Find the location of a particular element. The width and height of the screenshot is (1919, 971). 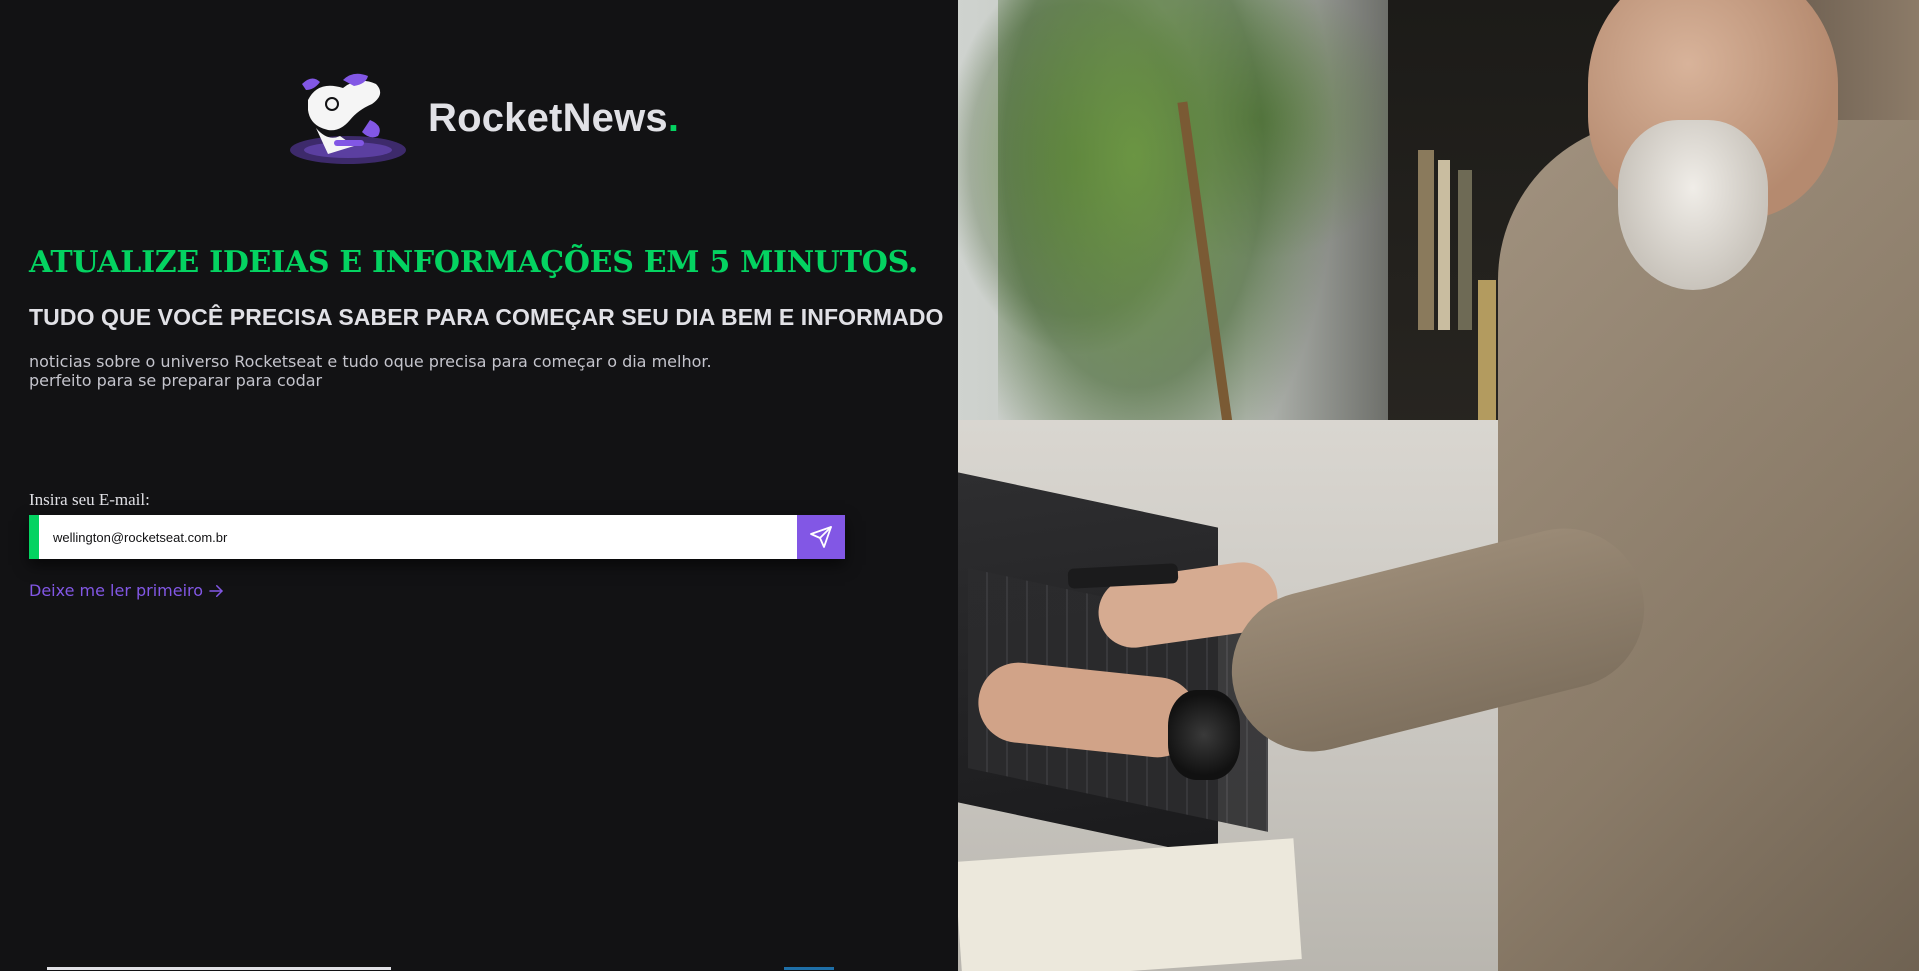

email-form is located at coordinates (437, 537).